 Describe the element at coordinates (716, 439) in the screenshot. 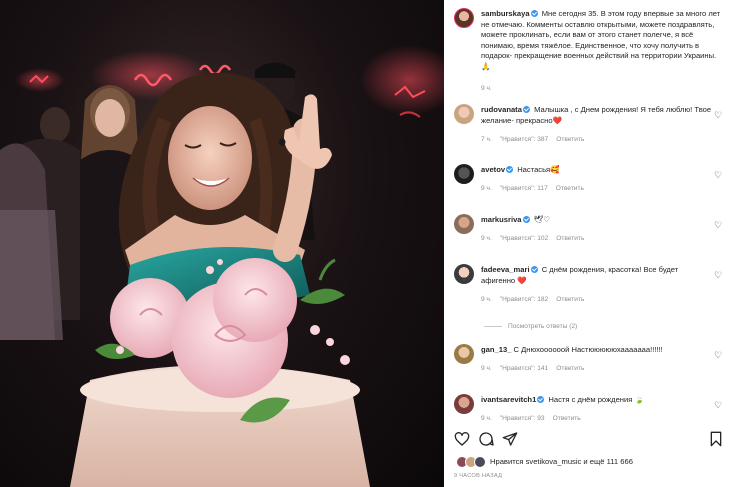

I see `bookmark-icon` at that location.